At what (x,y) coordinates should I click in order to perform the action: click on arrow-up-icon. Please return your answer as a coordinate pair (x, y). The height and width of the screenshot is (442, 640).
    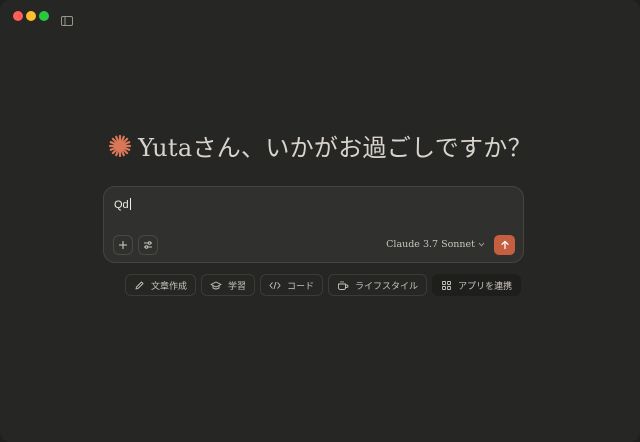
    Looking at the image, I should click on (504, 245).